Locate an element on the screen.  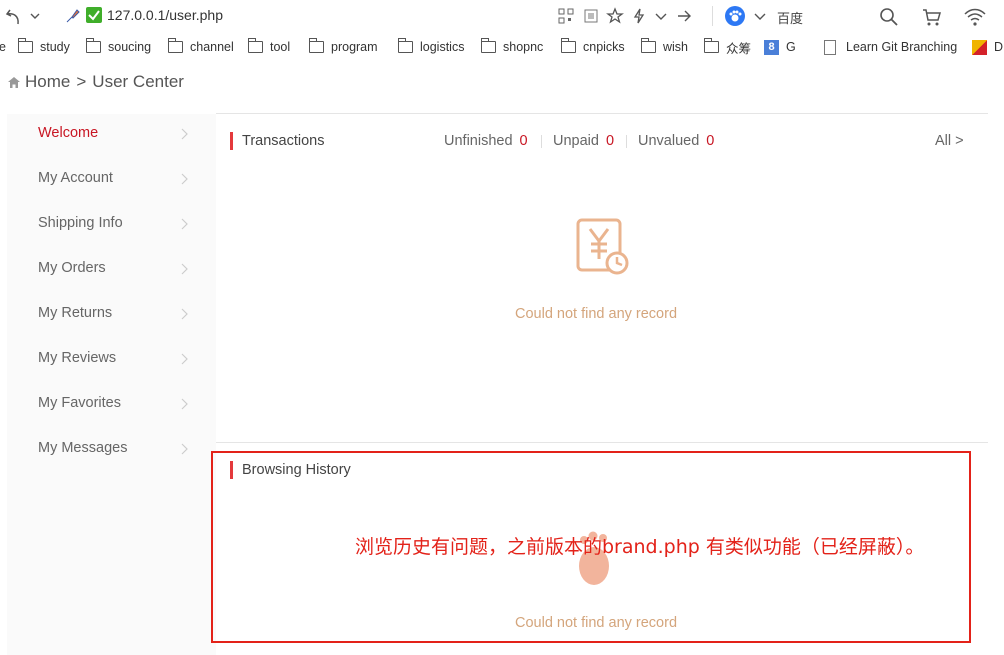
section-divider is located at coordinates (602, 442).